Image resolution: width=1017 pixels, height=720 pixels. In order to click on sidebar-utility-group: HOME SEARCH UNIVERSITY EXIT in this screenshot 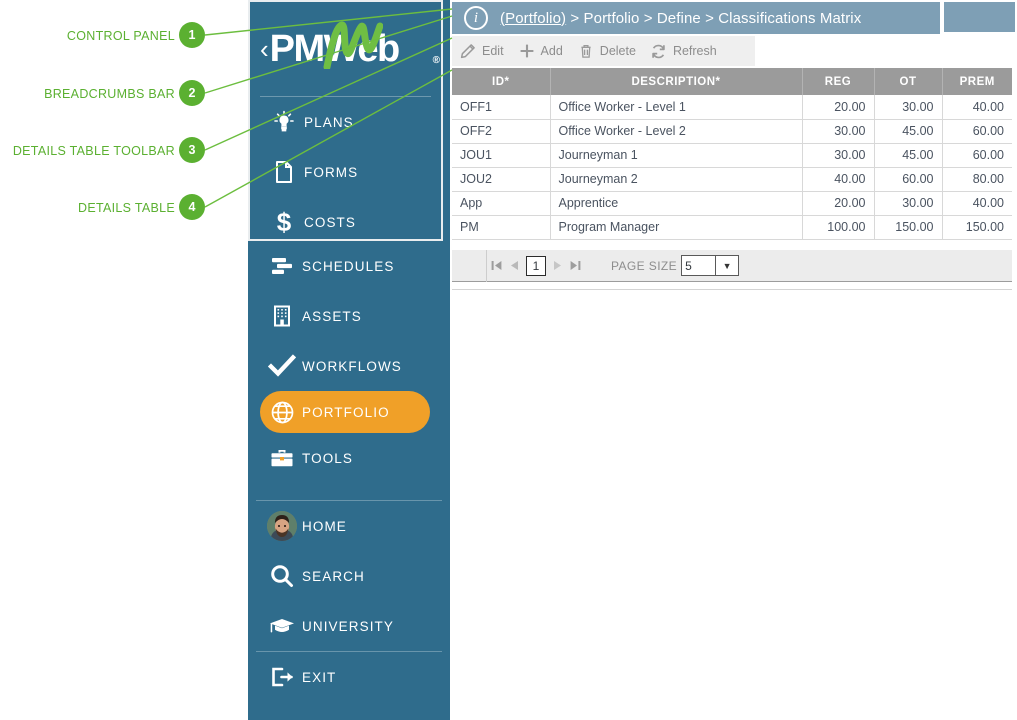, I will do `click(349, 601)`.